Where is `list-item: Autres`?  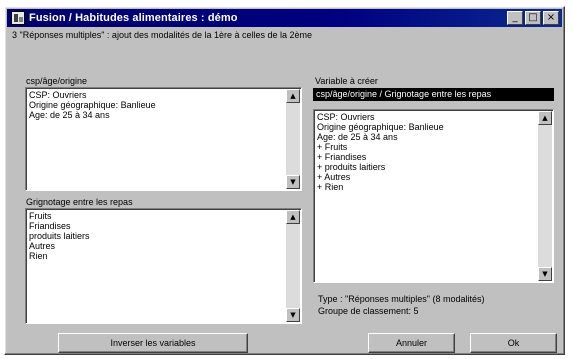 list-item: Autres is located at coordinates (42, 246).